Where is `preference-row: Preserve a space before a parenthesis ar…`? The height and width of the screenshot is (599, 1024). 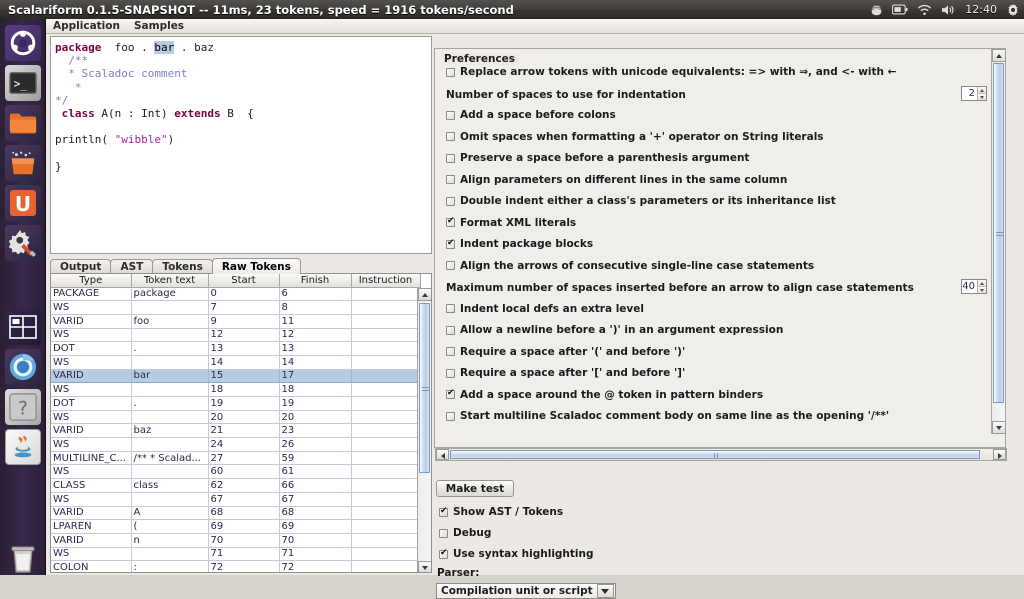 preference-row: Preserve a space before a parenthesis ar… is located at coordinates (597, 158).